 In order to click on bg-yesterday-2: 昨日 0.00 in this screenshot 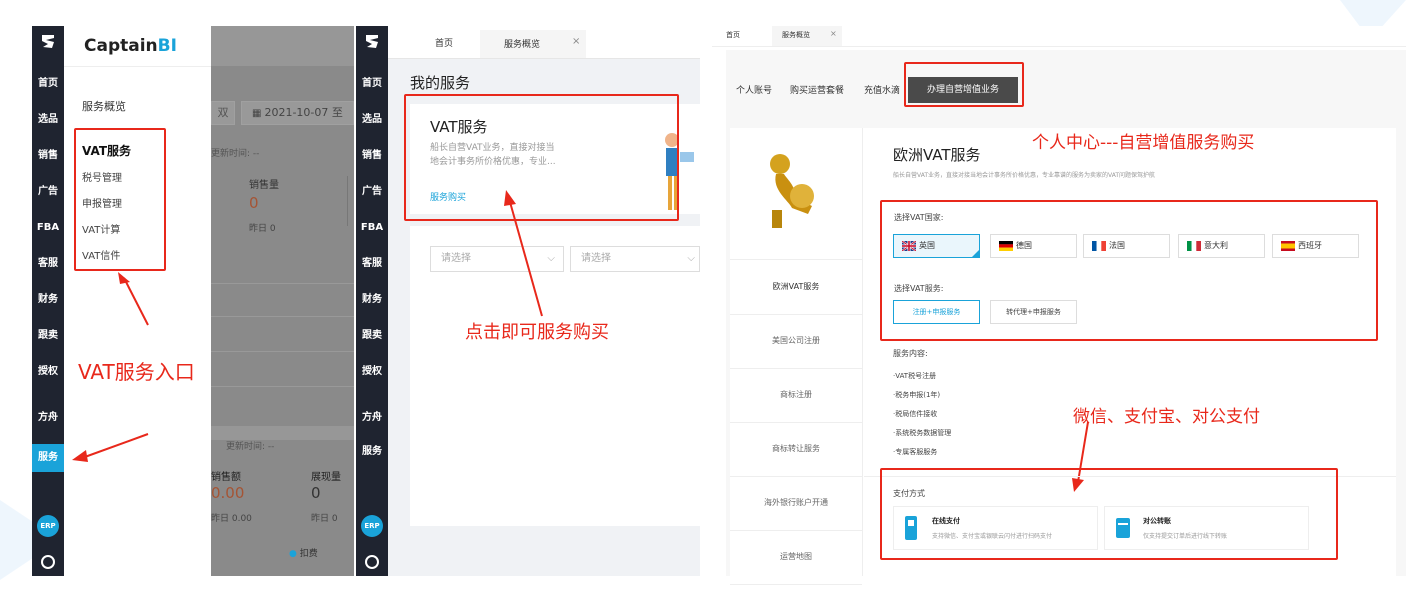, I will do `click(231, 519)`.